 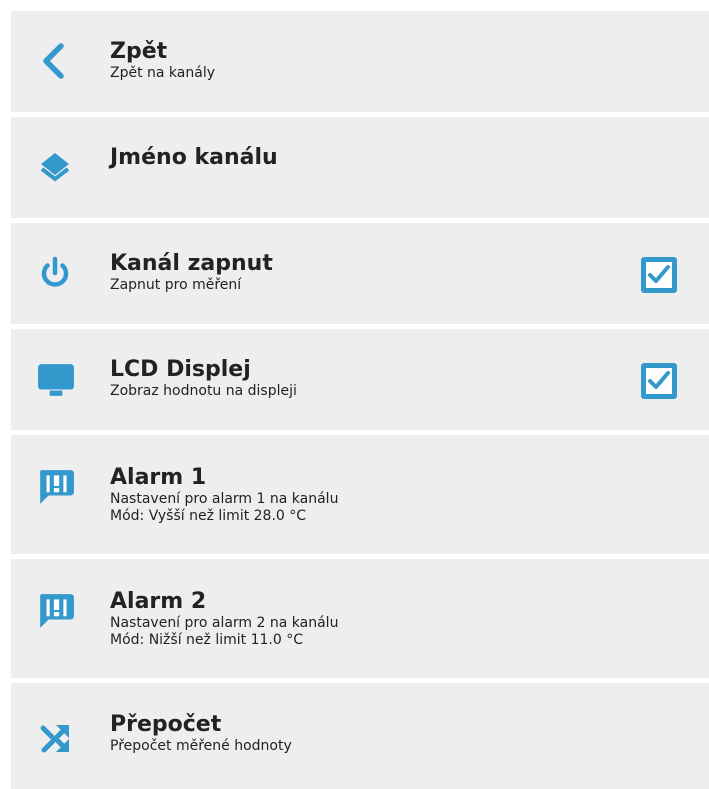 What do you see at coordinates (224, 623) in the screenshot?
I see `menu-item-subtitle: Nastavení pro alarm 2 na kanálu` at bounding box center [224, 623].